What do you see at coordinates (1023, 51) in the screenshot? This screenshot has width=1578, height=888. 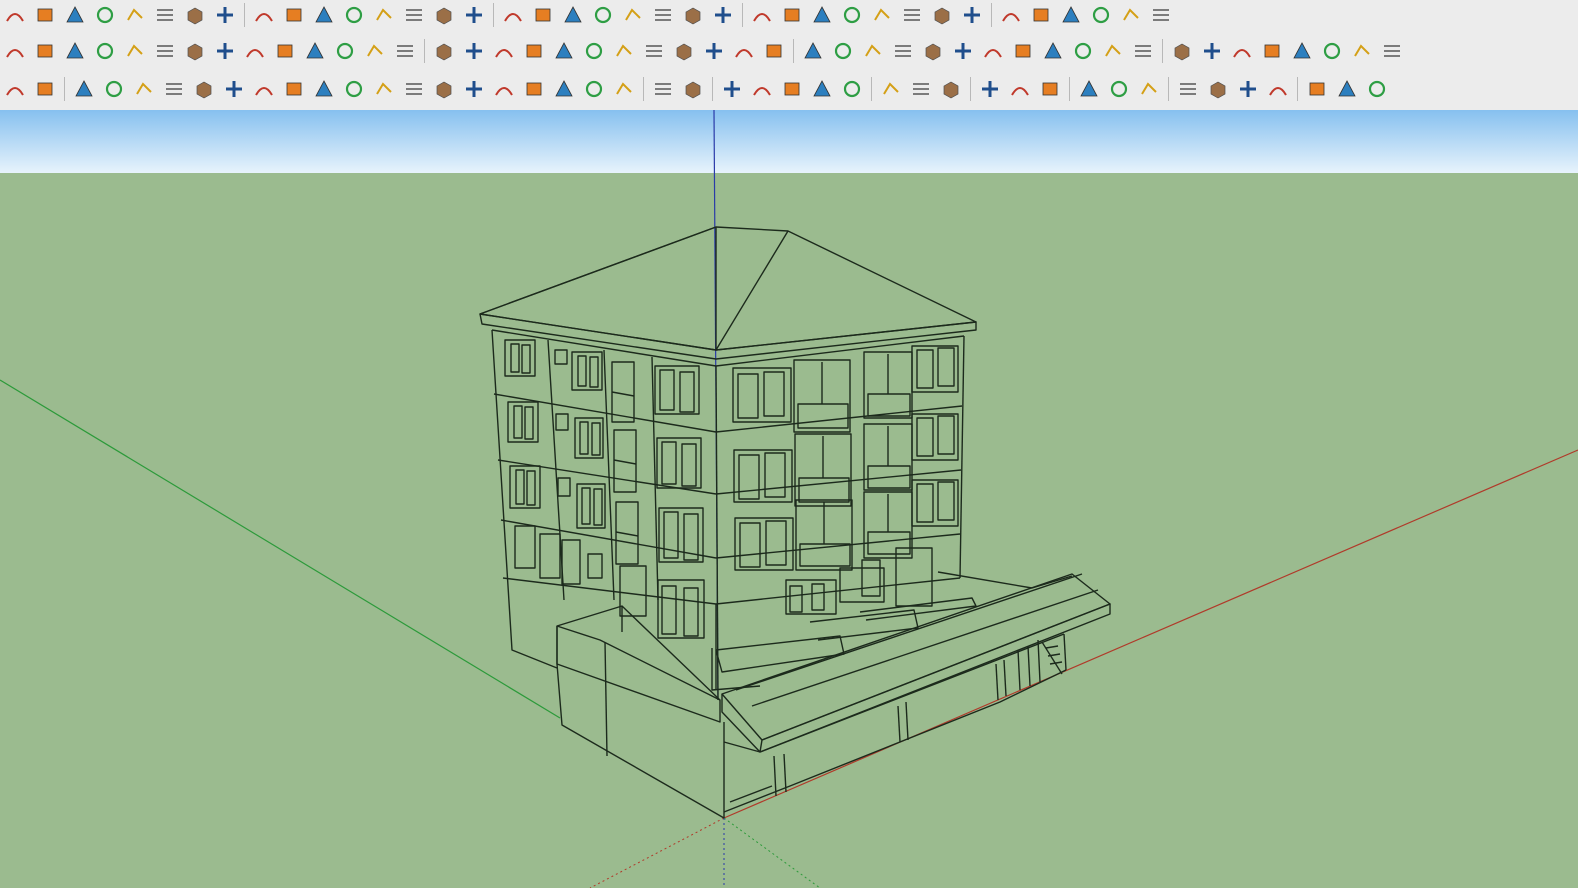 I see `yellow-grid-icon` at bounding box center [1023, 51].